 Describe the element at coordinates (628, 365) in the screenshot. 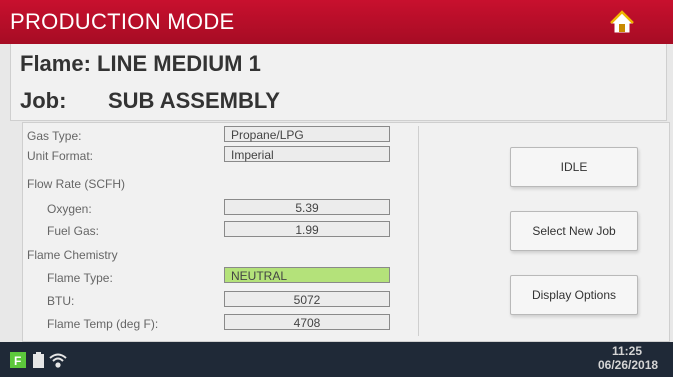

I see `clock-date: 06/26/2018` at that location.